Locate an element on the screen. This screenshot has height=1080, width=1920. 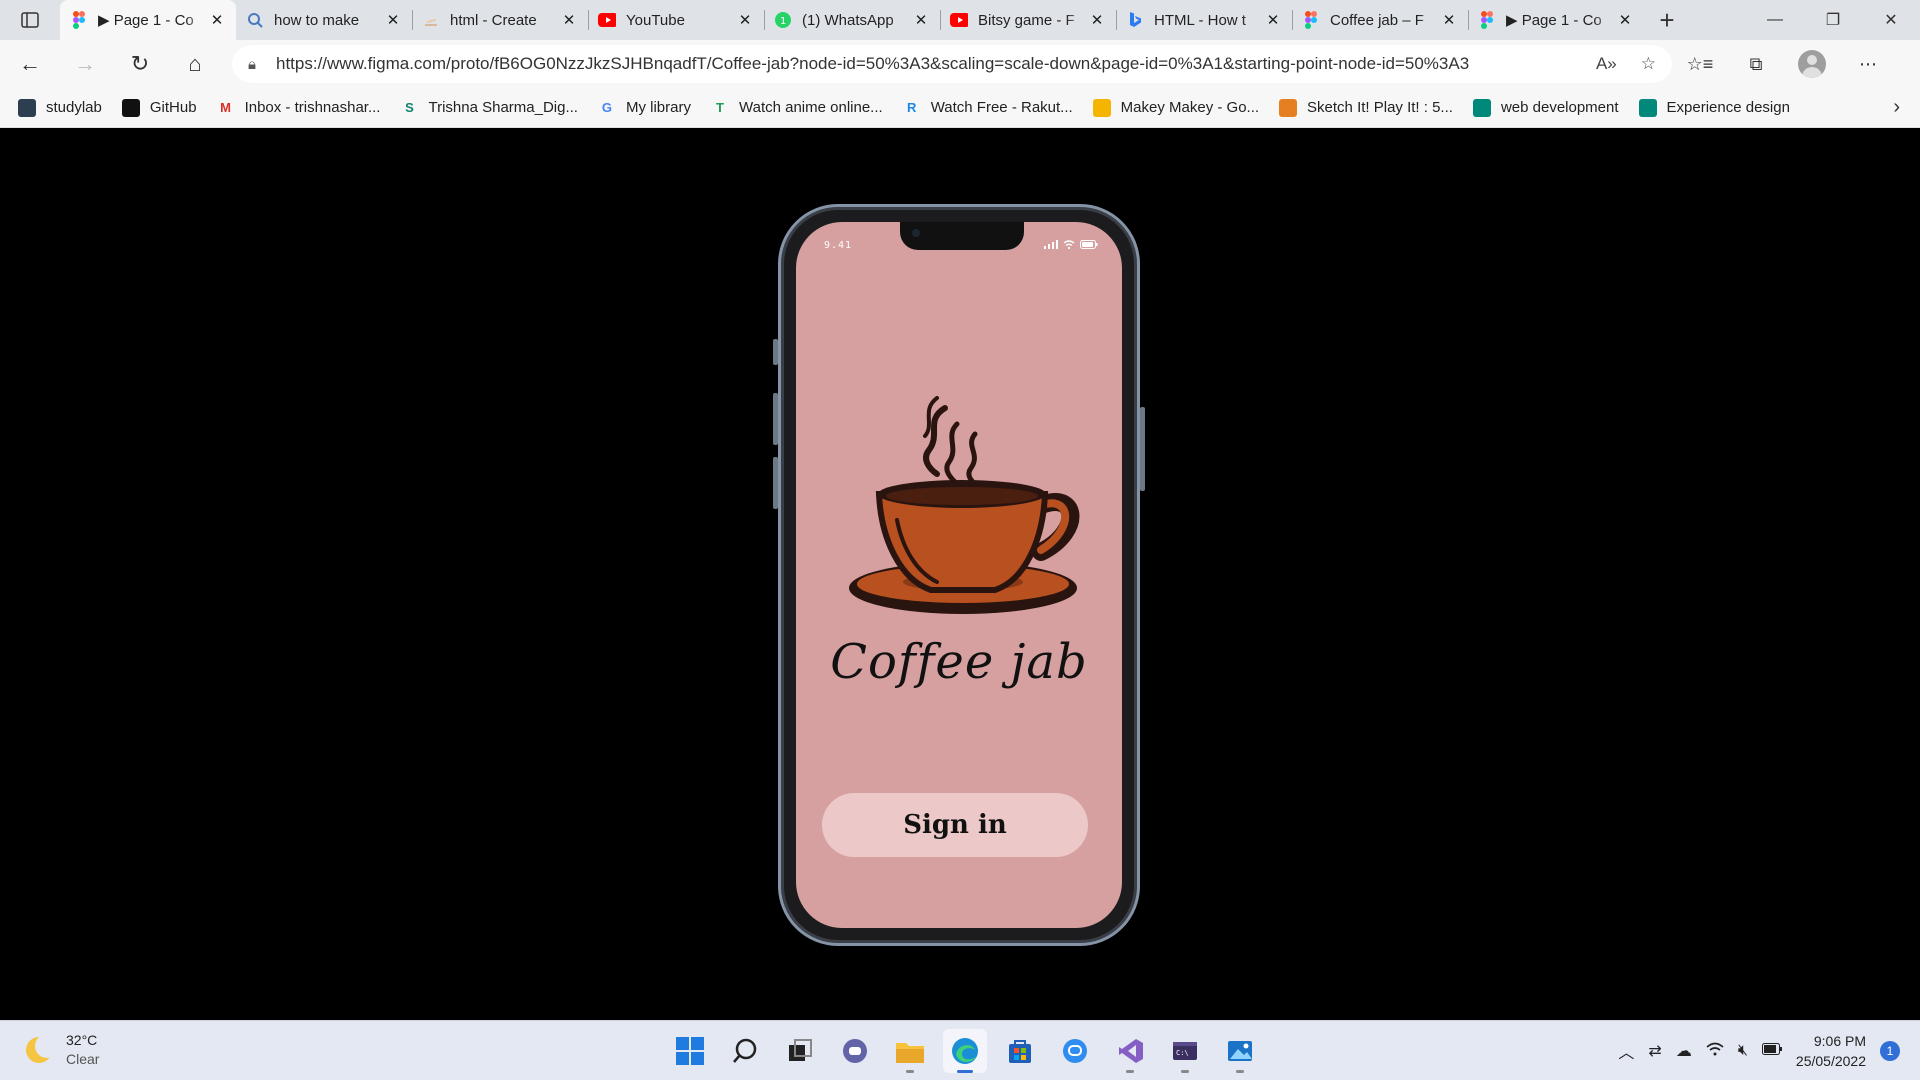
battery-icon is located at coordinates (1771, 1051).